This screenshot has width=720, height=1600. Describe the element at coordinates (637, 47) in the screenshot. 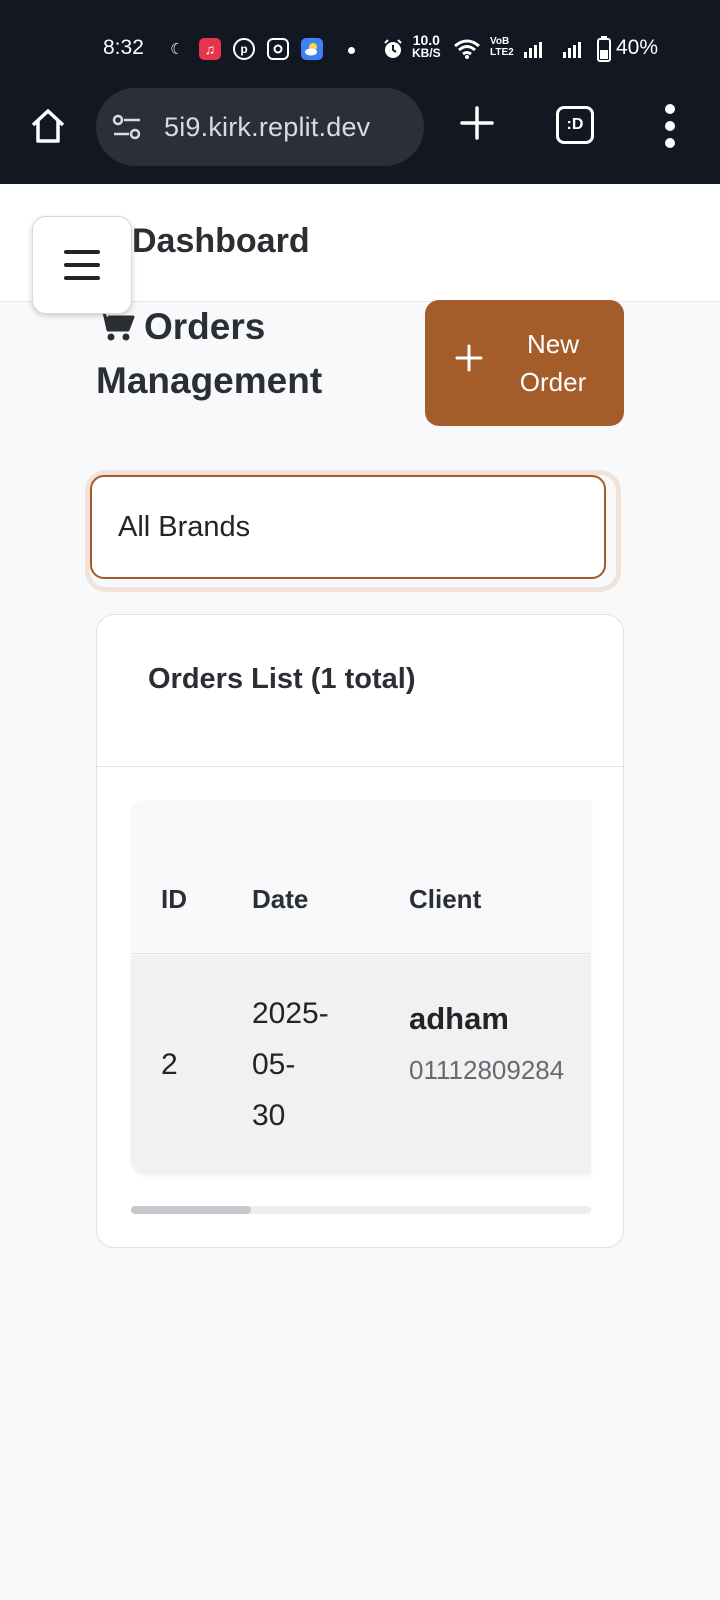

I see `battery-level: 40%` at that location.